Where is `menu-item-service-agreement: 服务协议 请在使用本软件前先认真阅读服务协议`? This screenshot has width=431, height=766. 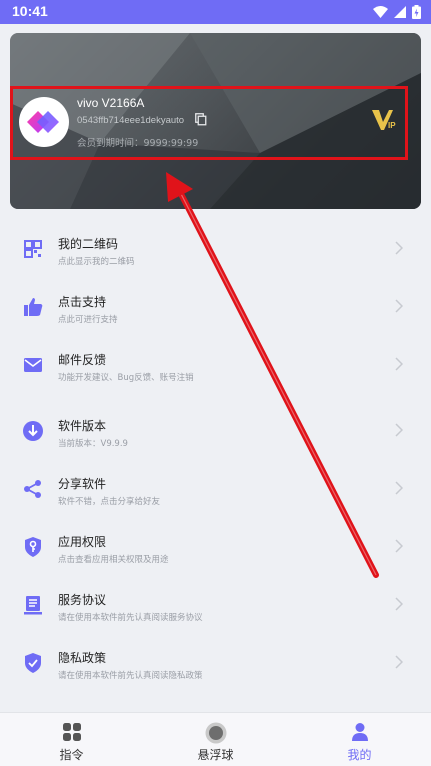
menu-item-service-agreement: 服务协议 请在使用本软件前先认真阅读服务协议 is located at coordinates (215, 616).